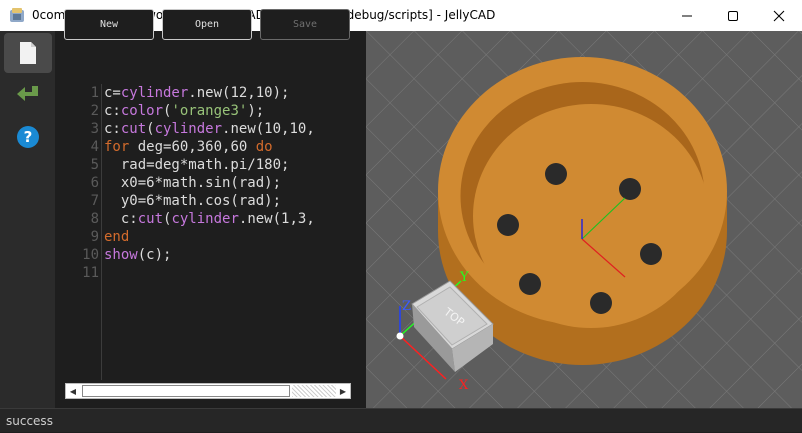 The image size is (802, 433). I want to click on activity-file-button, so click(28, 53).